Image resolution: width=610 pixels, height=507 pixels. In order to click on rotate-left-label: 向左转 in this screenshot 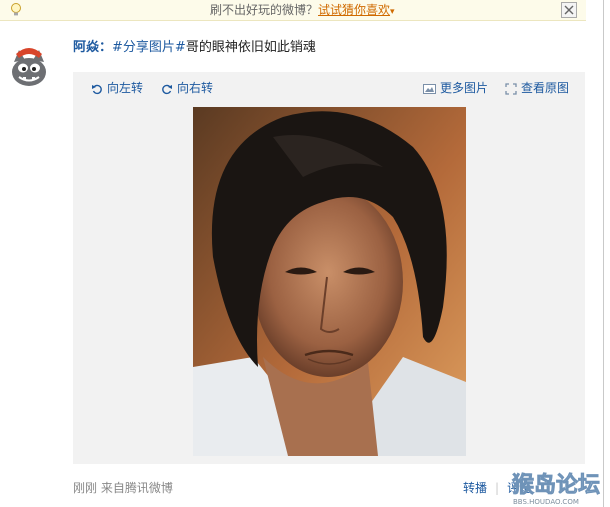, I will do `click(125, 88)`.